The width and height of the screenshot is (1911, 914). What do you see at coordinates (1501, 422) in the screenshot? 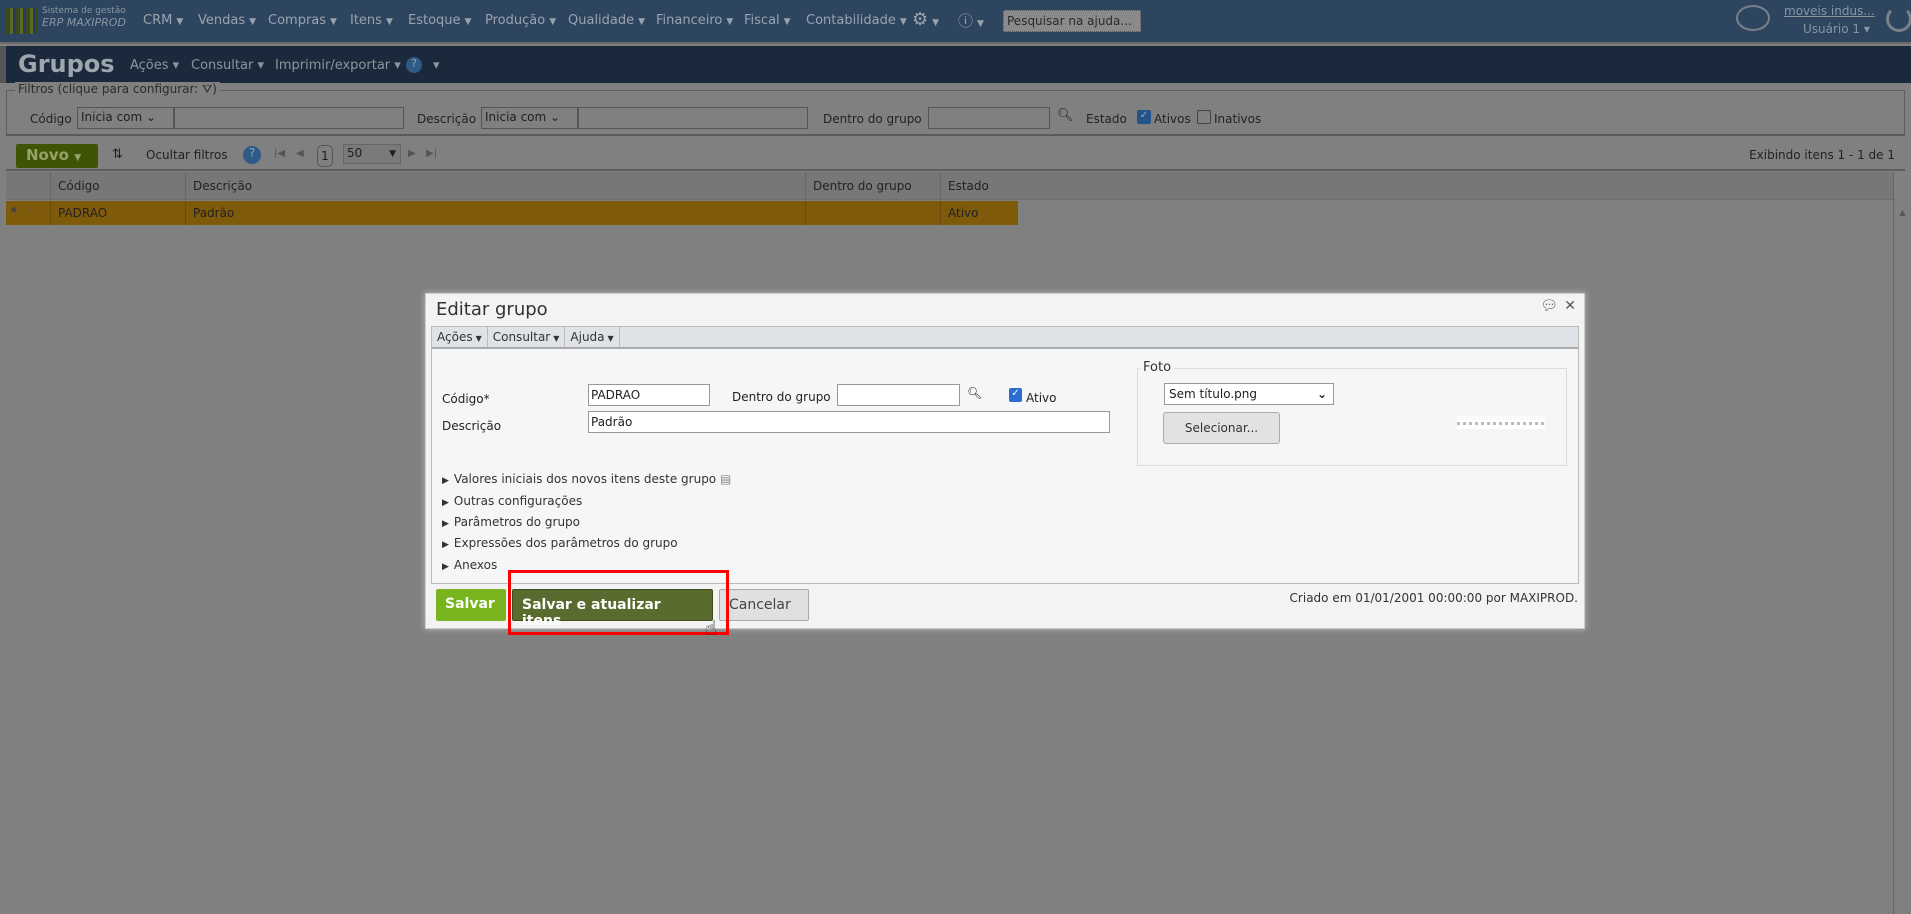
I see `photo-thumbnail` at bounding box center [1501, 422].